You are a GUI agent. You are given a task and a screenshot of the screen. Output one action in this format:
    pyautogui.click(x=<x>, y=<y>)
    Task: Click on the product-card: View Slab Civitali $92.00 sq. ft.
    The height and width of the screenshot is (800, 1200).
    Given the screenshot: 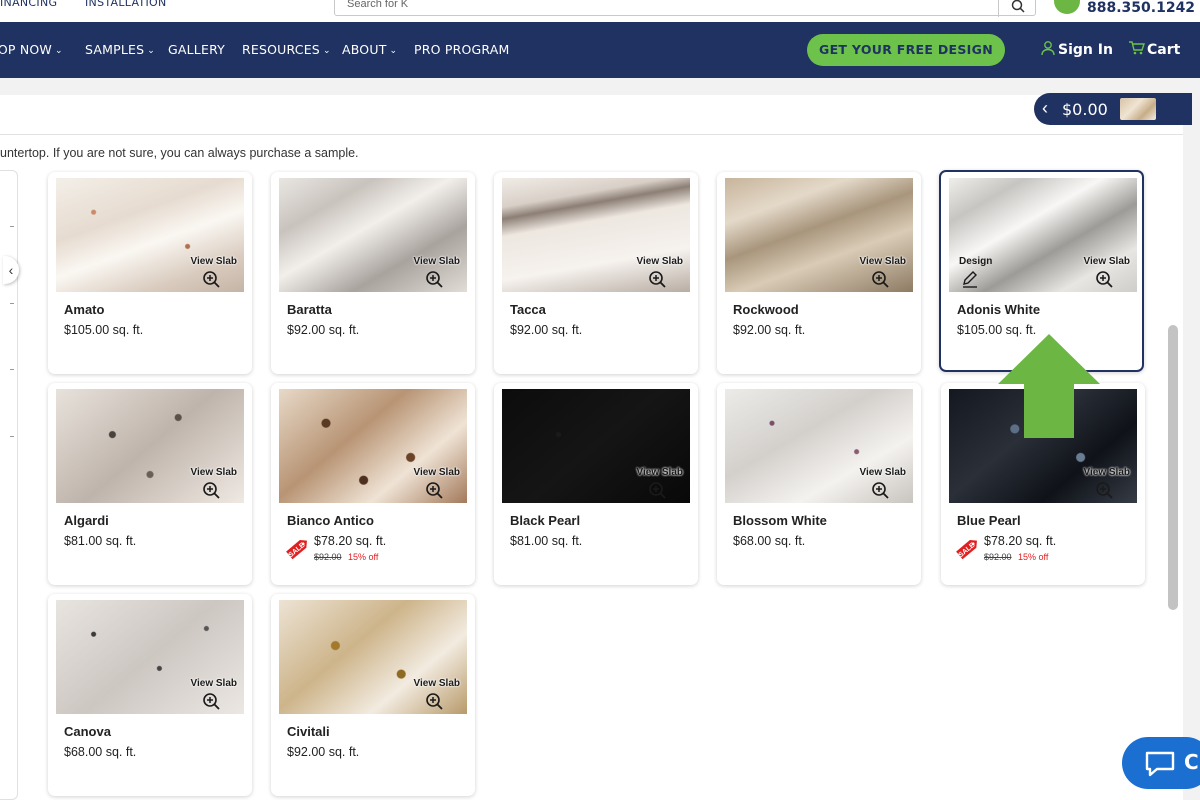 What is the action you would take?
    pyautogui.click(x=373, y=695)
    